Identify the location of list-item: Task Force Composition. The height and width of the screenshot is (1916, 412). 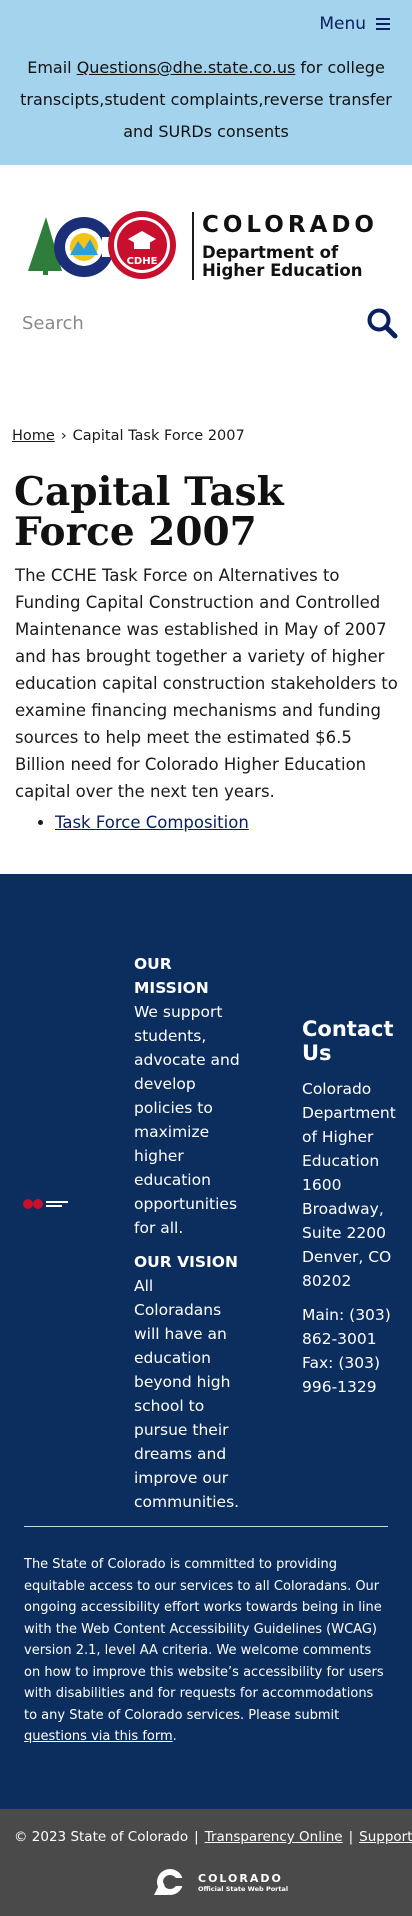
(152, 822).